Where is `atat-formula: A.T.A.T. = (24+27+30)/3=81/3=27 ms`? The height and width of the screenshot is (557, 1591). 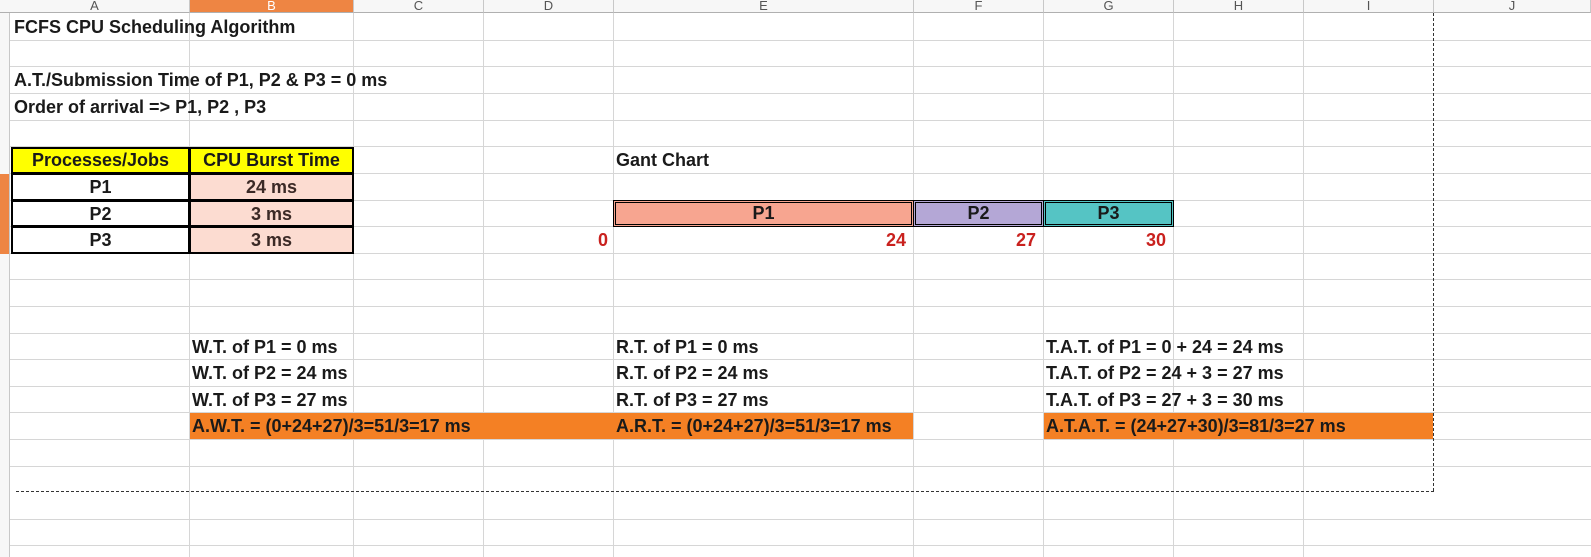
atat-formula: A.T.A.T. = (24+27+30)/3=81/3=27 ms is located at coordinates (1196, 426).